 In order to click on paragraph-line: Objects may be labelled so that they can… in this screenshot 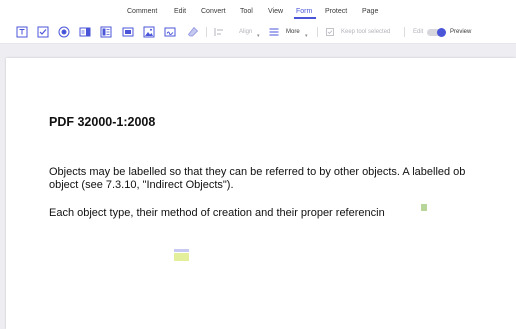, I will do `click(257, 172)`.